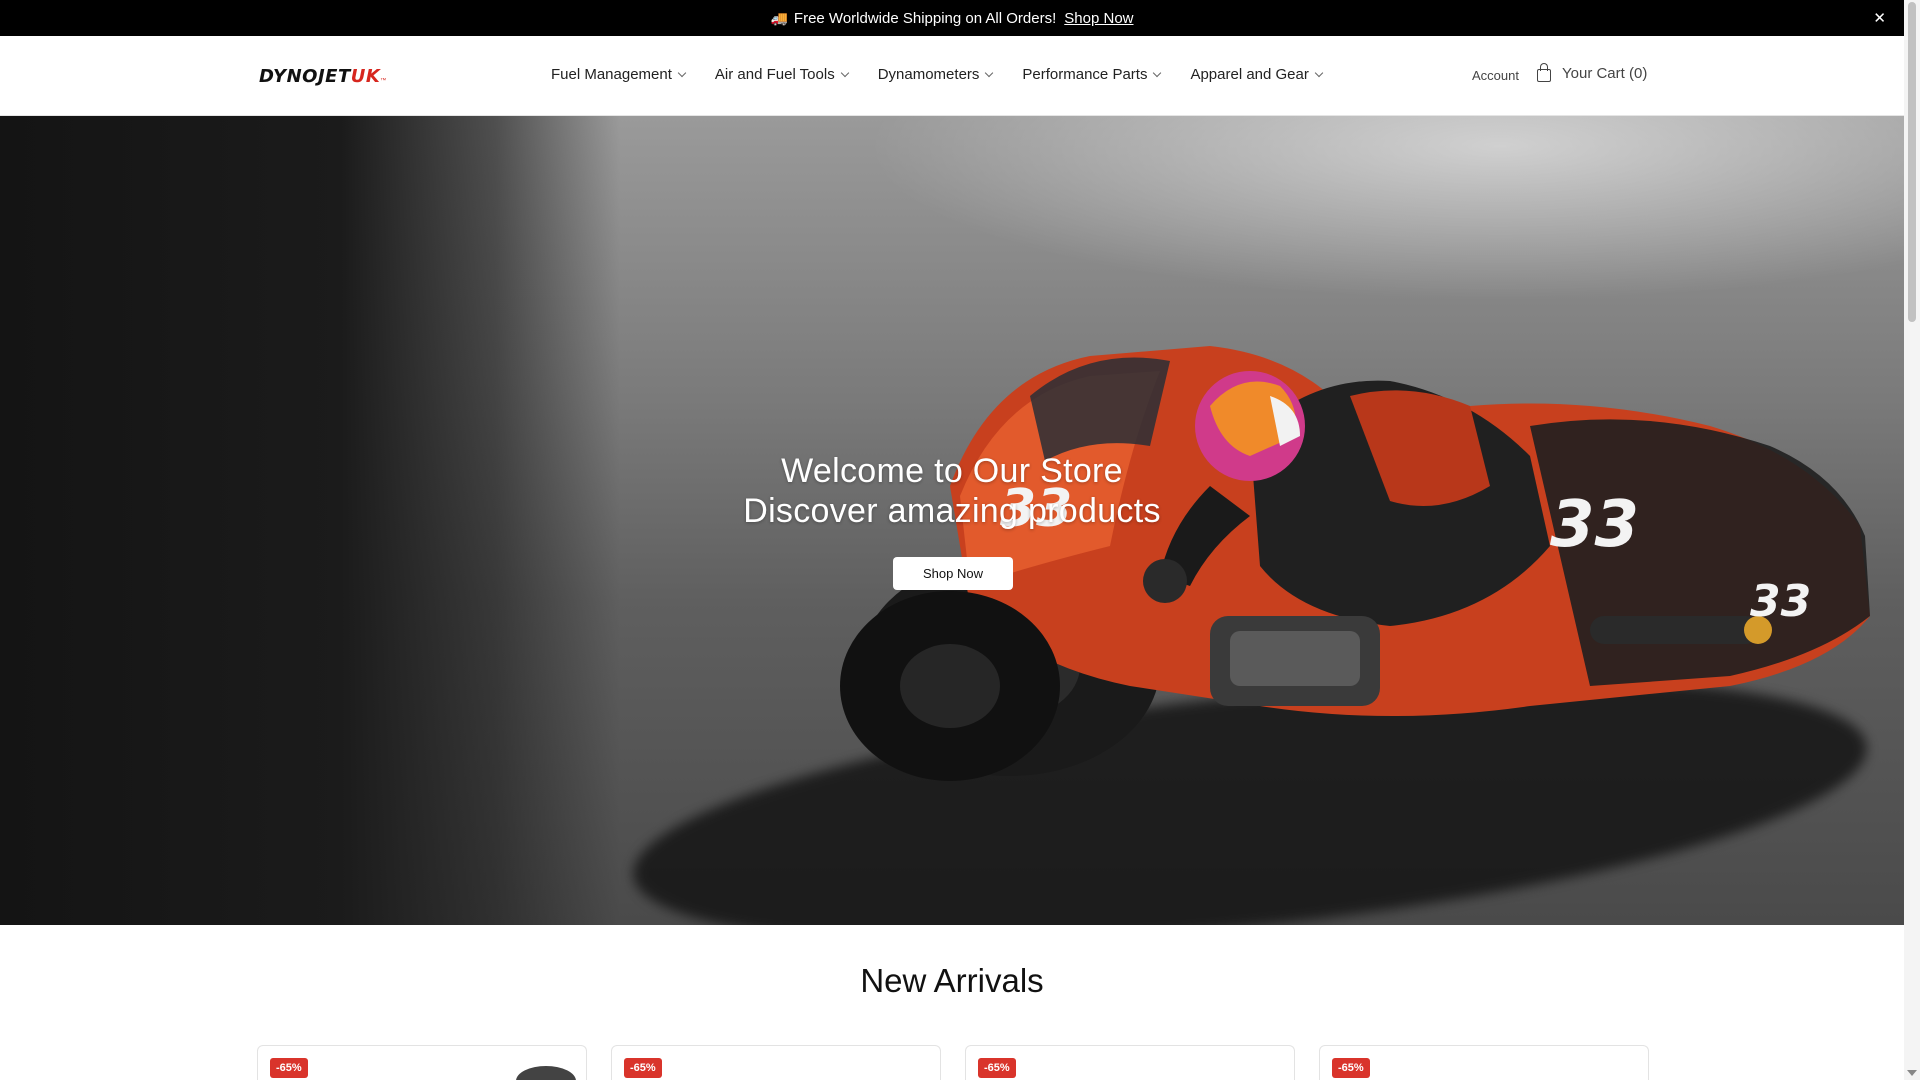 The width and height of the screenshot is (1920, 1080). I want to click on announcement-shop-now-link: Shop Now, so click(1098, 18).